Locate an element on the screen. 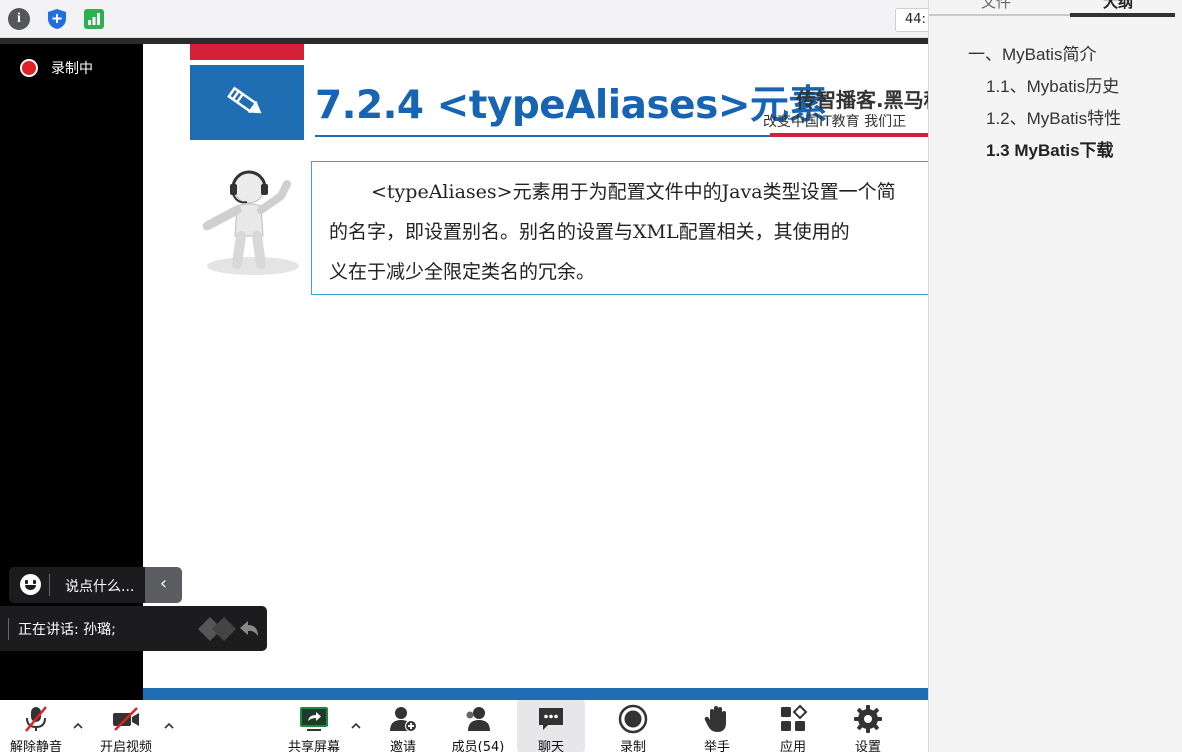 Image resolution: width=1182 pixels, height=752 pixels. members-icon is located at coordinates (478, 719).